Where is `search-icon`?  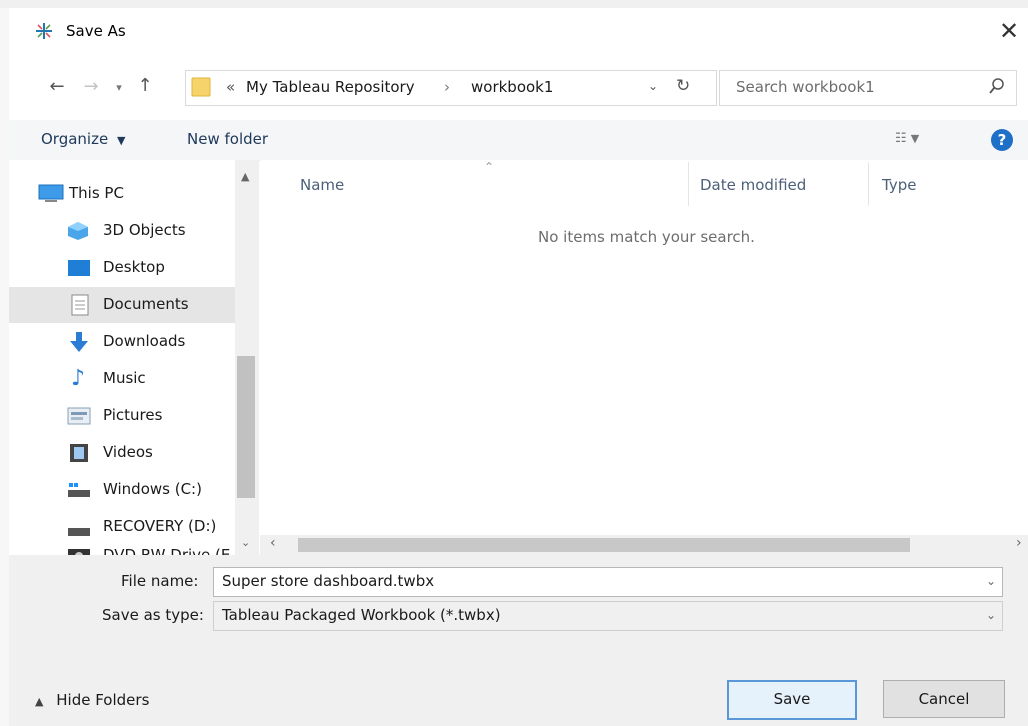 search-icon is located at coordinates (997, 88).